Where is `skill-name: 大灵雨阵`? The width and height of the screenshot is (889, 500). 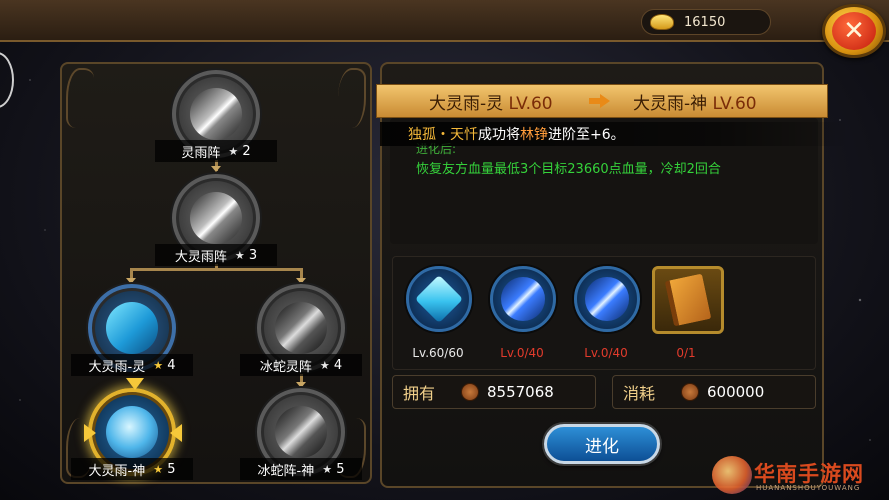 skill-name: 大灵雨阵 is located at coordinates (200, 257).